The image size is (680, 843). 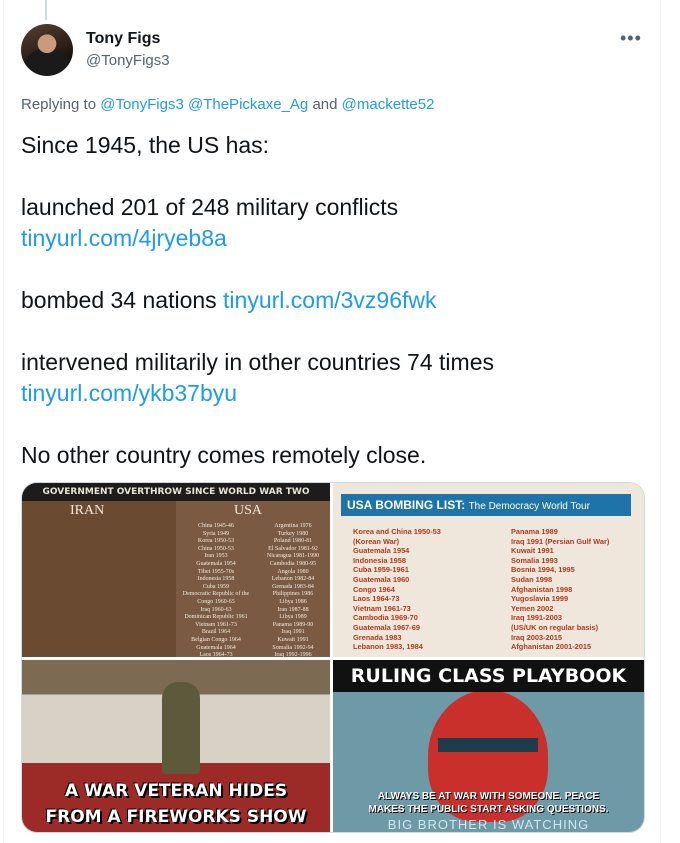 What do you see at coordinates (248, 510) in the screenshot?
I see `image-heading-usa: USA` at bounding box center [248, 510].